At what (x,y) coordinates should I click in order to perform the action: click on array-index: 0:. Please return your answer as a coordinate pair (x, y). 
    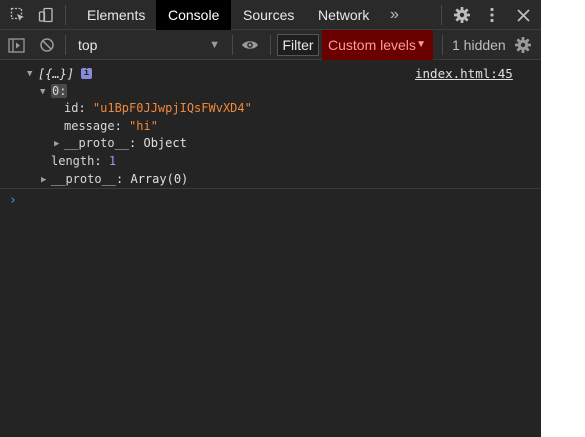
    Looking at the image, I should click on (59, 91).